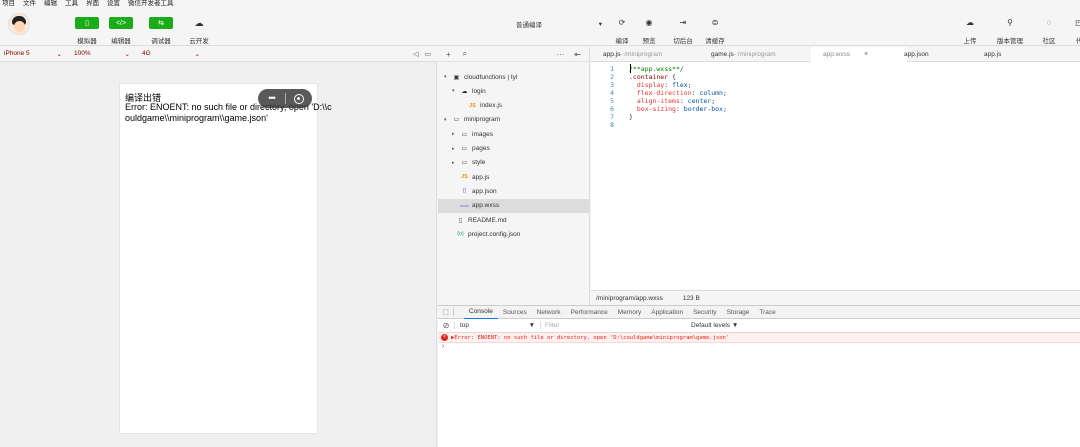  Describe the element at coordinates (271, 98) in the screenshot. I see `more-icon: •••` at that location.